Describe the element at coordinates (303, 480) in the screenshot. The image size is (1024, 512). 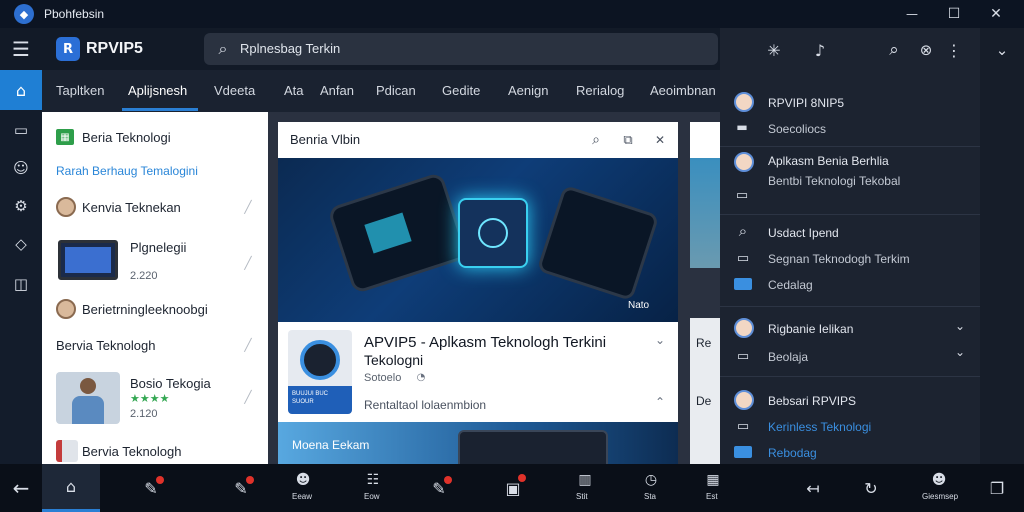
I see `people-icon: ☻` at that location.